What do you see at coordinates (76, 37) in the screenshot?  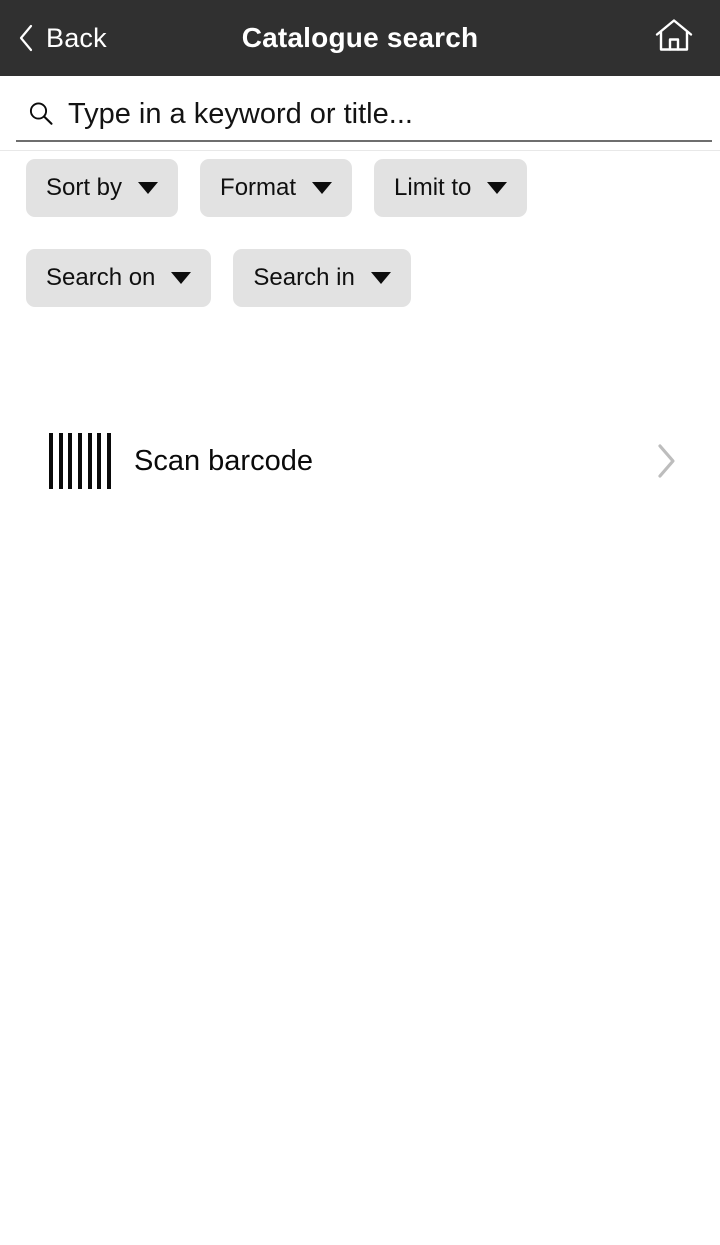 I see `back-label: Back` at bounding box center [76, 37].